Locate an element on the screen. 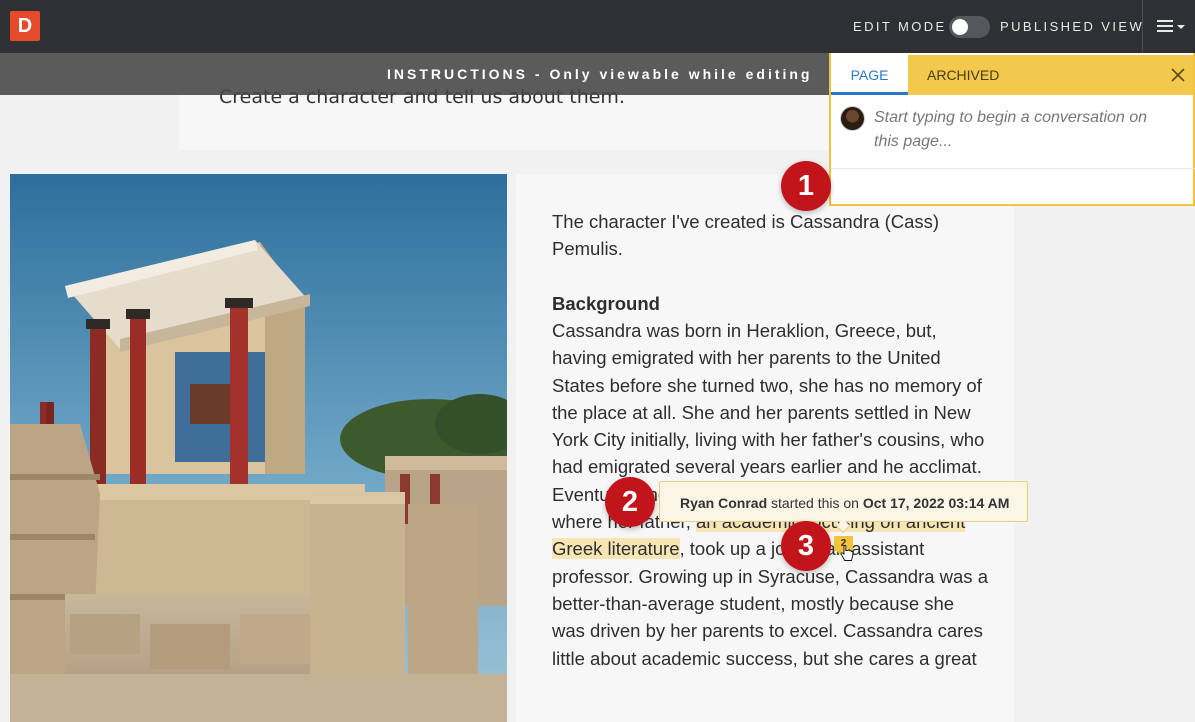 The height and width of the screenshot is (722, 1195). chevron-down-icon is located at coordinates (1181, 27).